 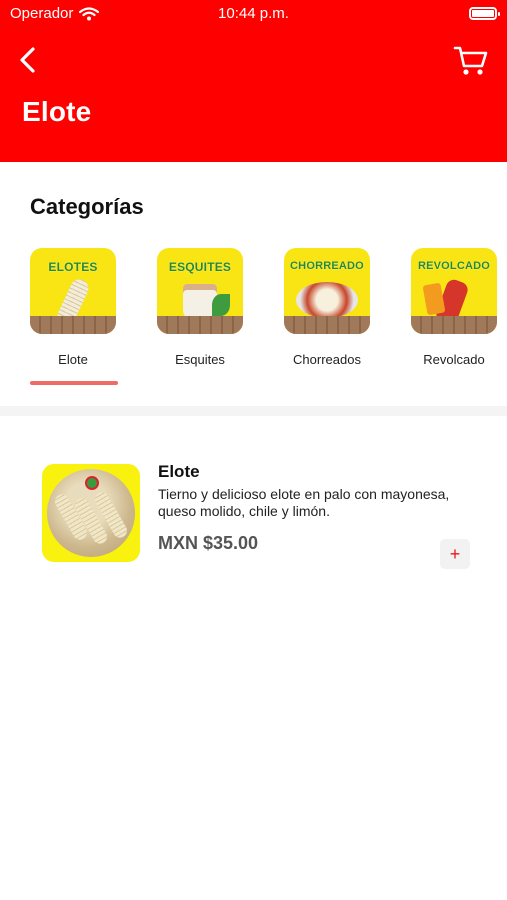 I want to click on back-button, so click(x=29, y=60).